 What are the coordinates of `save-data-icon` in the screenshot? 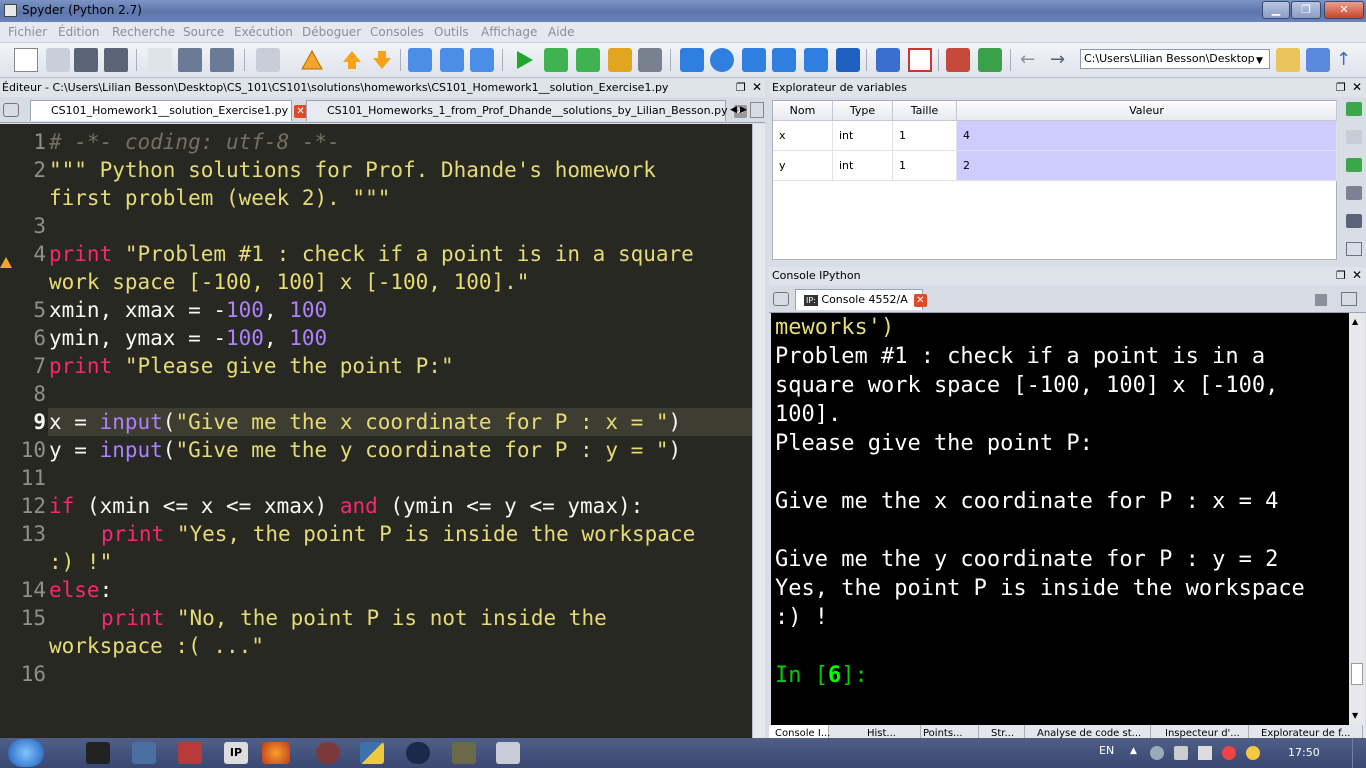 It's located at (1354, 193).